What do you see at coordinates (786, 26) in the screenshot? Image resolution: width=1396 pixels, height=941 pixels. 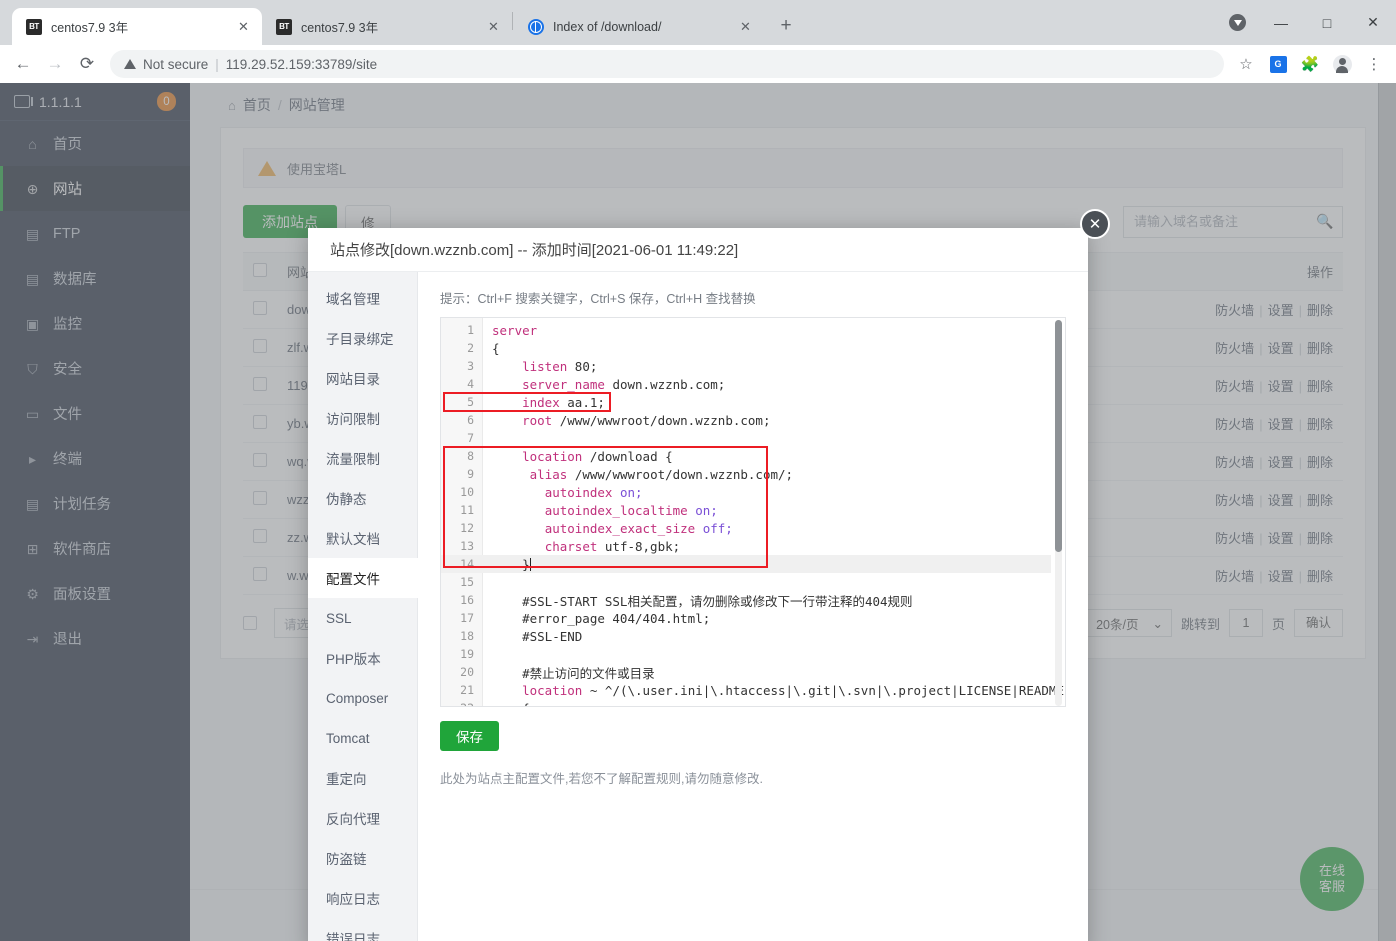 I see `new-tab-button: +` at bounding box center [786, 26].